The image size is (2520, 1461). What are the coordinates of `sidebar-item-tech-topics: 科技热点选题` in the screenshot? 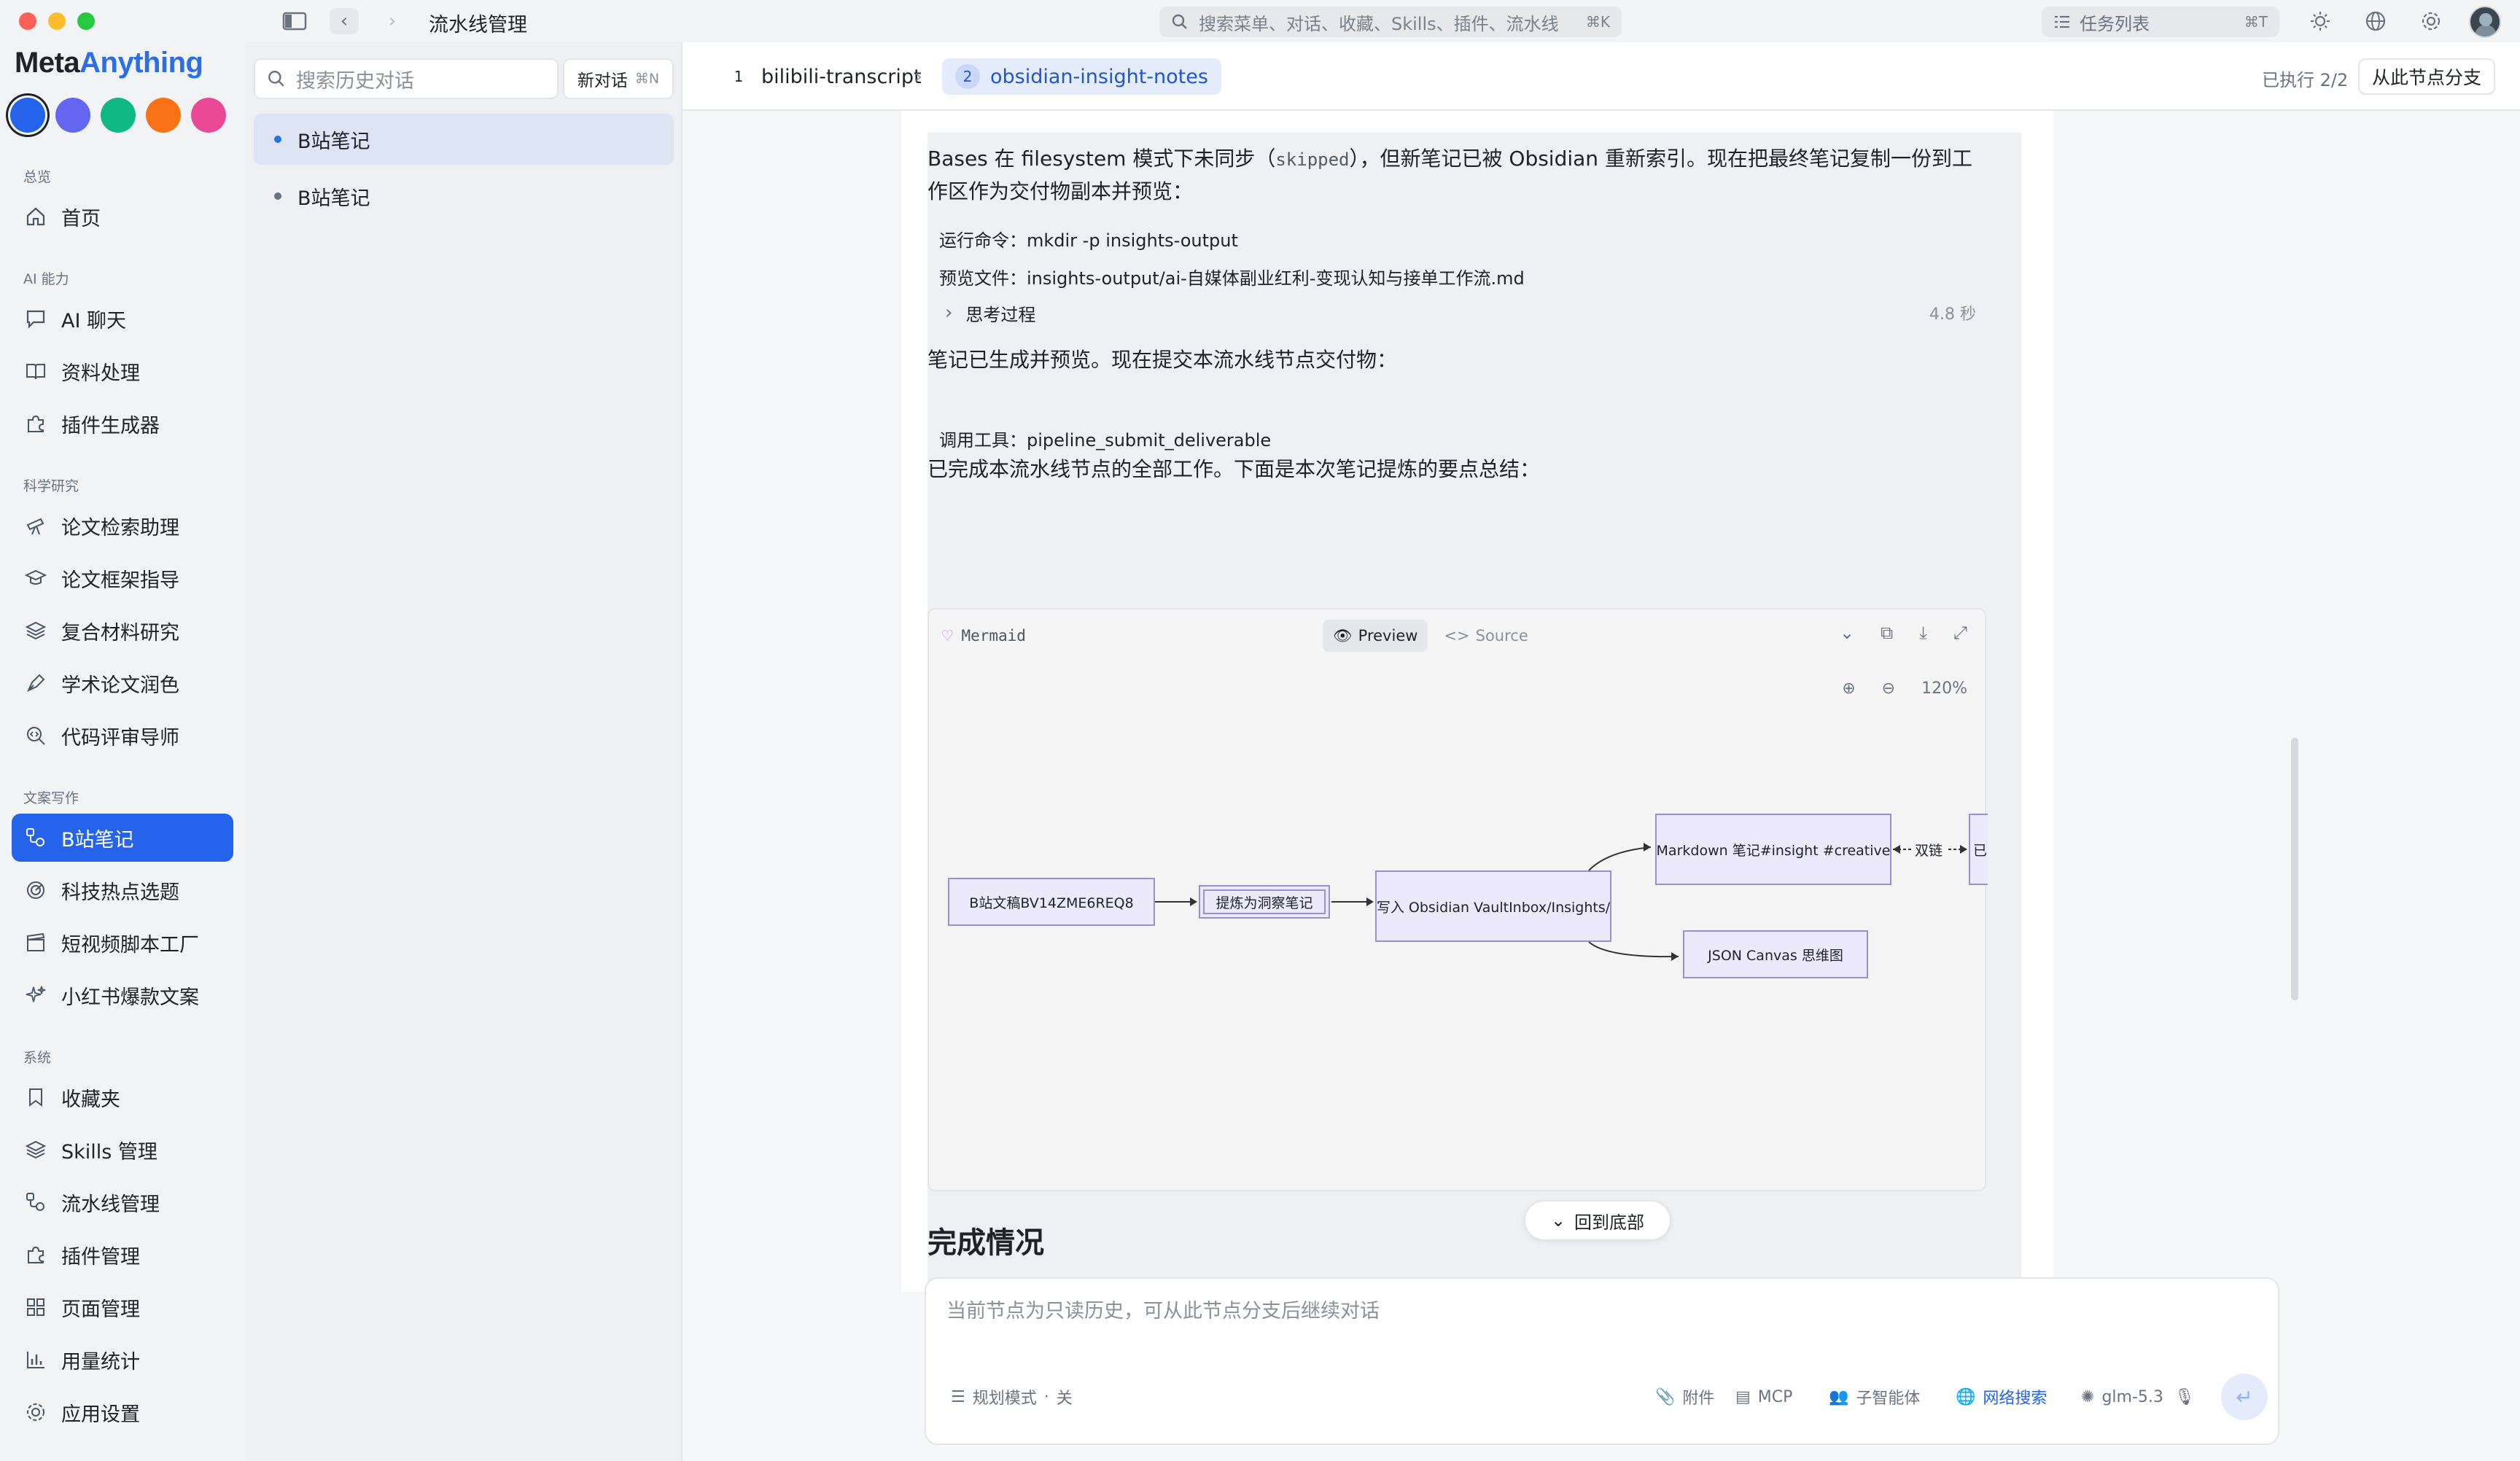 It's located at (122, 890).